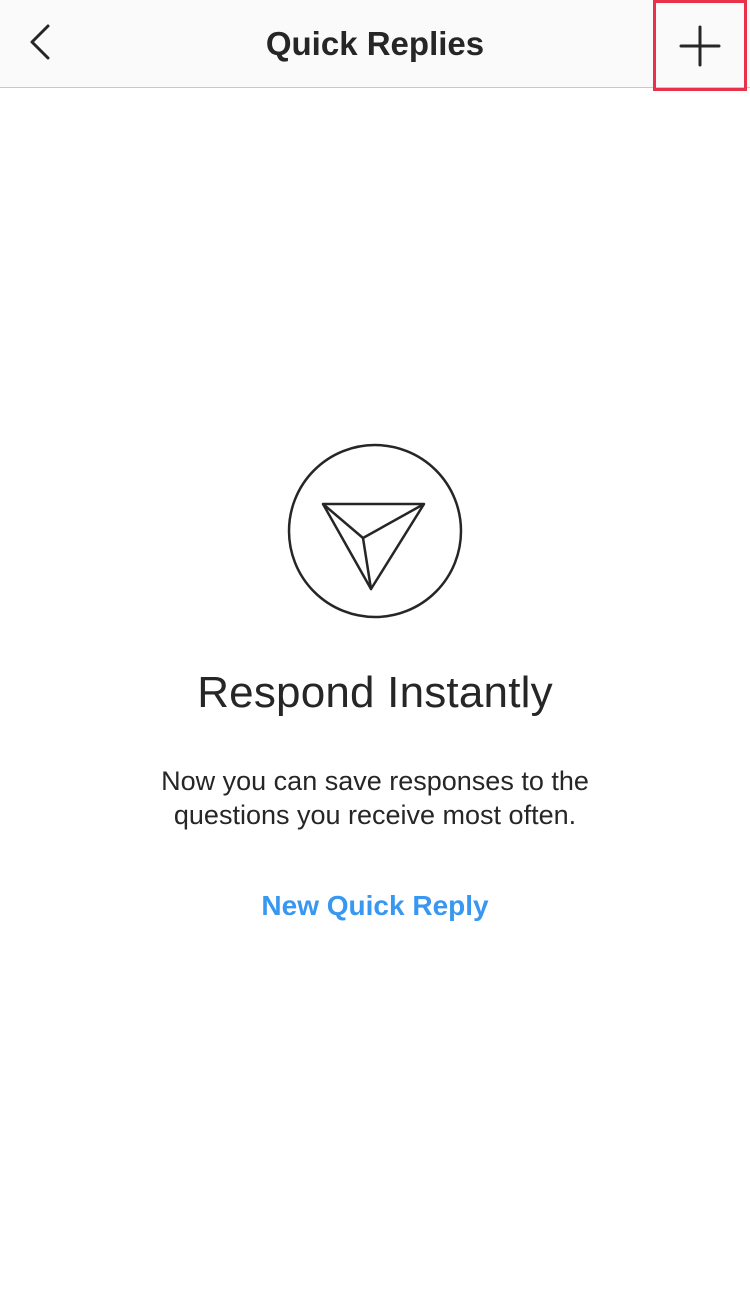 The image size is (750, 1293). I want to click on new-quick-reply-link: New Quick Reply, so click(374, 905).